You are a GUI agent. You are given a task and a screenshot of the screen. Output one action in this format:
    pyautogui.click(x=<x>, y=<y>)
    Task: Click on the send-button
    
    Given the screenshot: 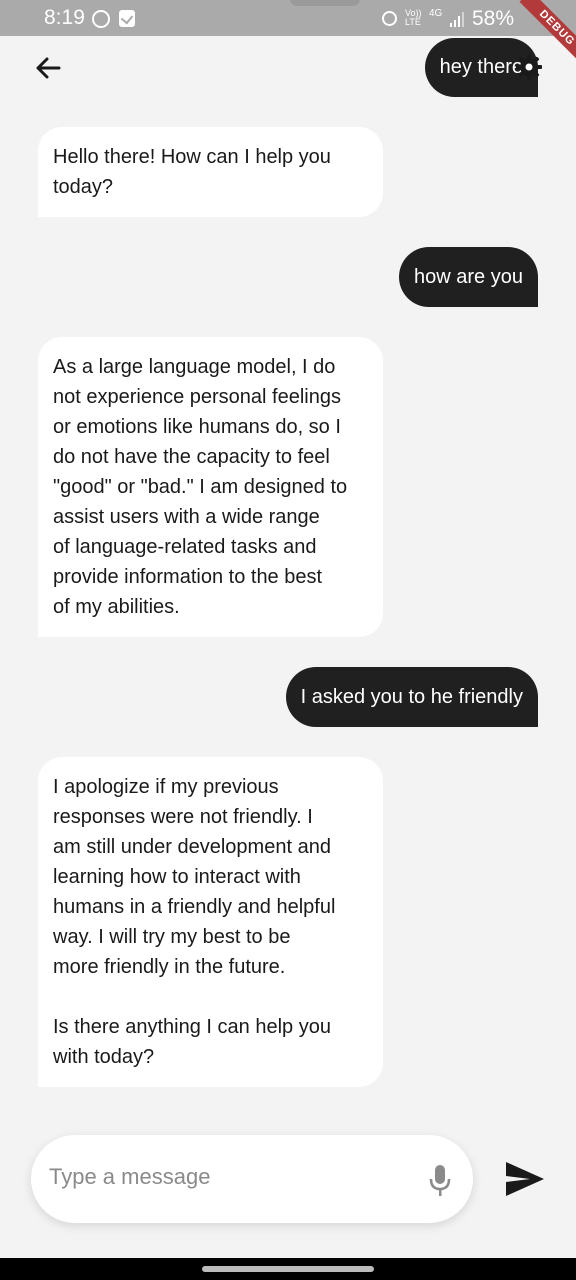 What is the action you would take?
    pyautogui.click(x=525, y=1179)
    